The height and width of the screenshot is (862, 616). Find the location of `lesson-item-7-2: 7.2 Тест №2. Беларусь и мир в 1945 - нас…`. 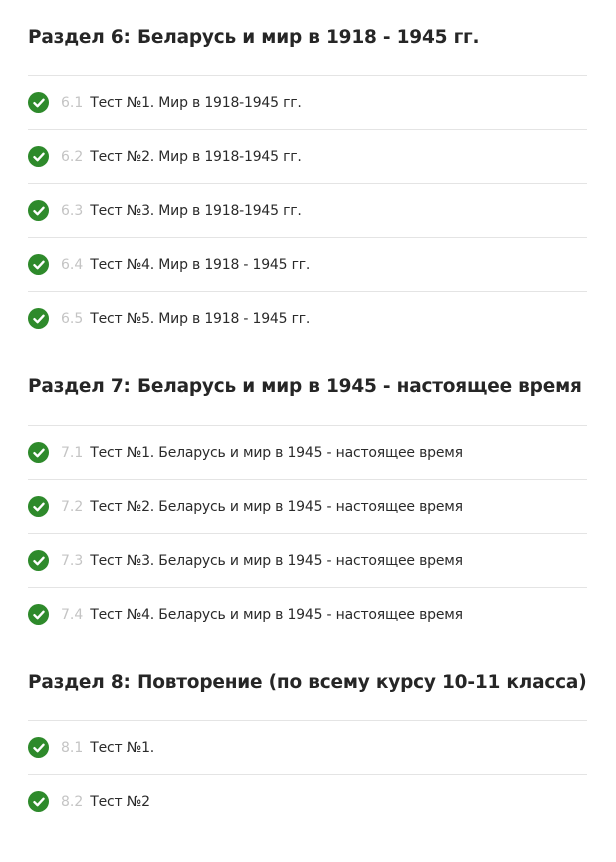

lesson-item-7-2: 7.2 Тест №2. Беларусь и мир в 1945 - нас… is located at coordinates (307, 506).